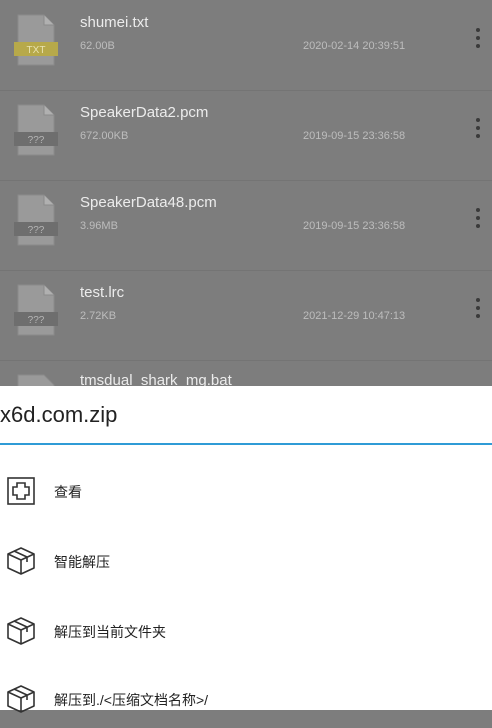  Describe the element at coordinates (246, 560) in the screenshot. I see `smart-extract-action: 智能解压` at that location.